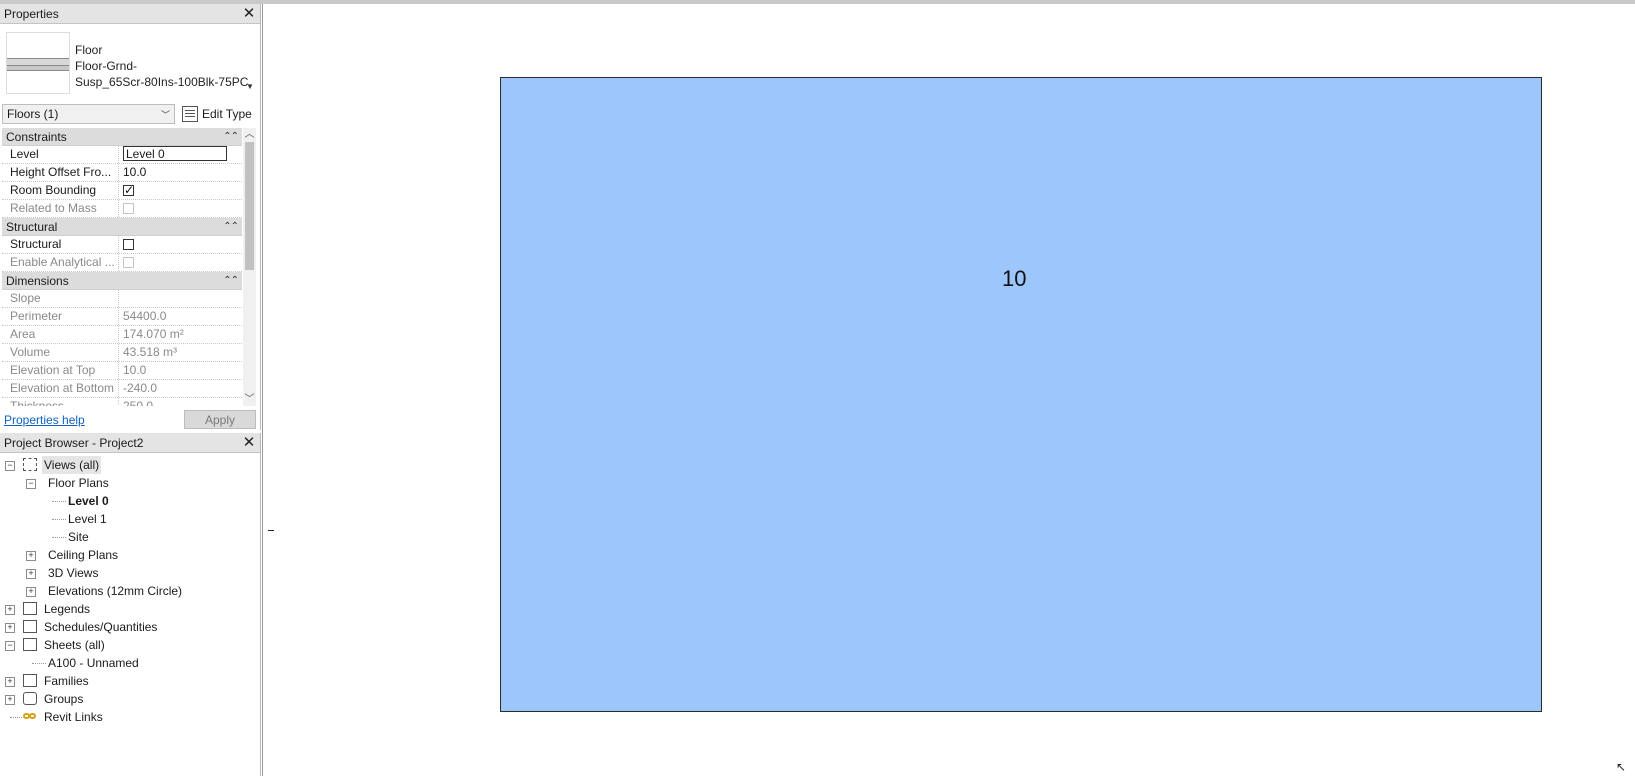  Describe the element at coordinates (227, 114) in the screenshot. I see `edit-type-label: Edit Type` at that location.